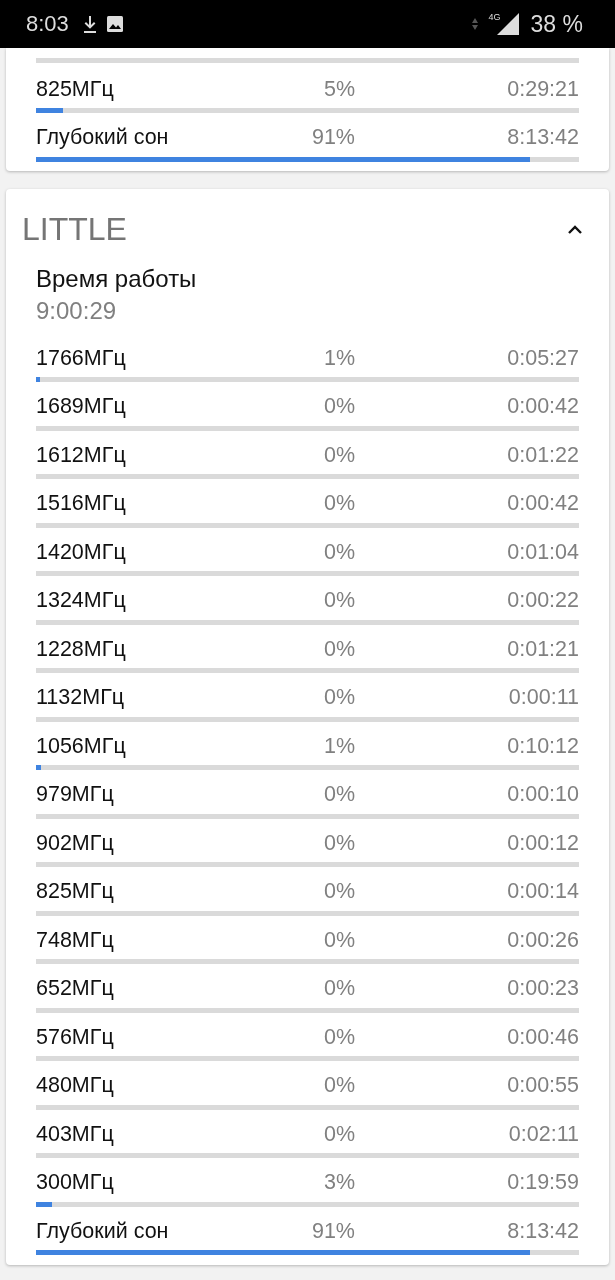  Describe the element at coordinates (75, 1085) in the screenshot. I see `frequency-label: 480МГц` at that location.